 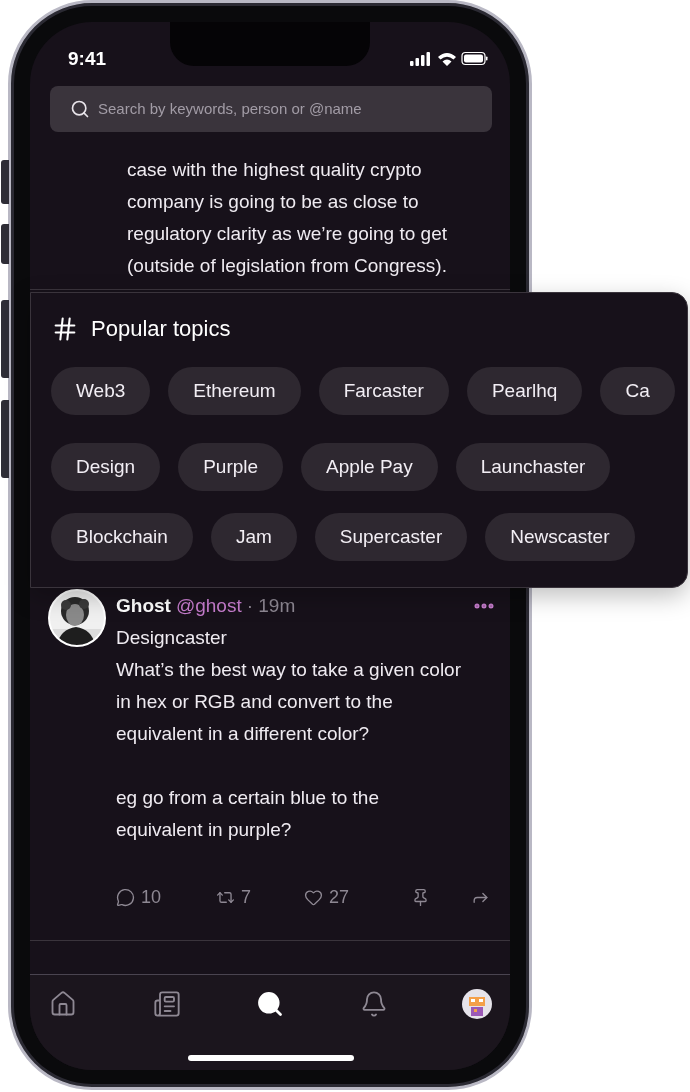 I want to click on topic-chip: Newscaster, so click(x=560, y=537).